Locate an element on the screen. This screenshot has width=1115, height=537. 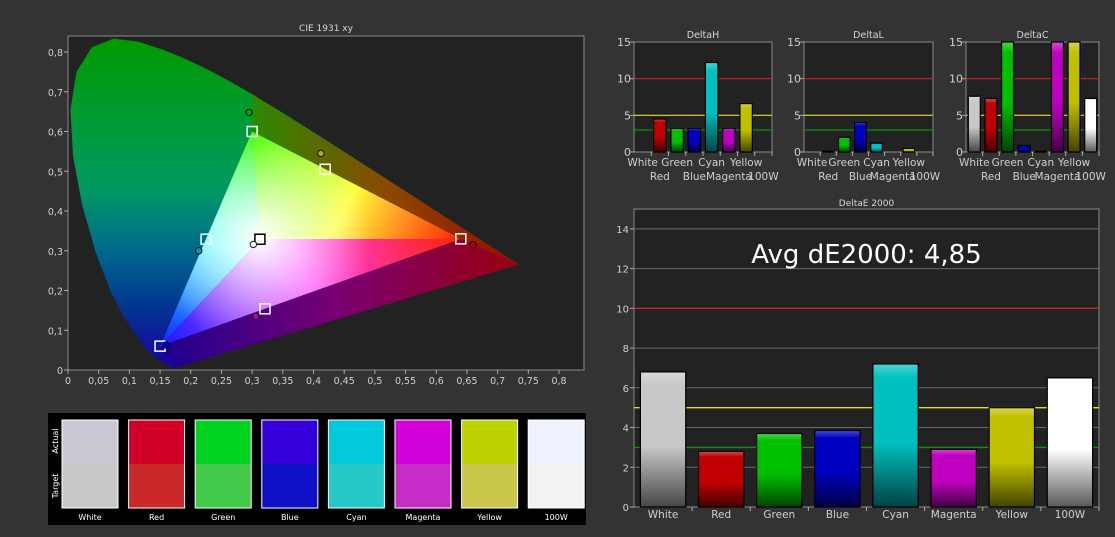
y-tick-label: 0,6 is located at coordinates (55, 133).